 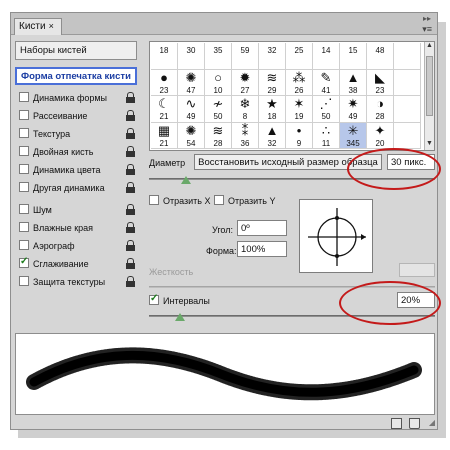 I want to click on brush-tip-cell: ≋ 28, so click(x=218, y=135).